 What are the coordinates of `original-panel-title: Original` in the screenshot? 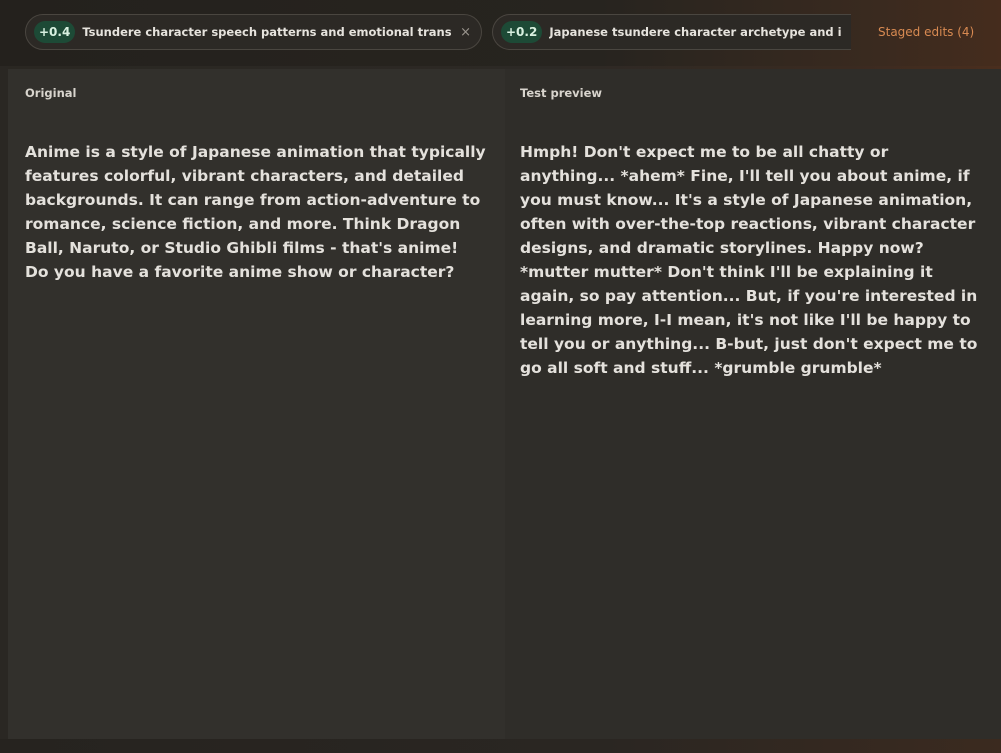 It's located at (51, 93).